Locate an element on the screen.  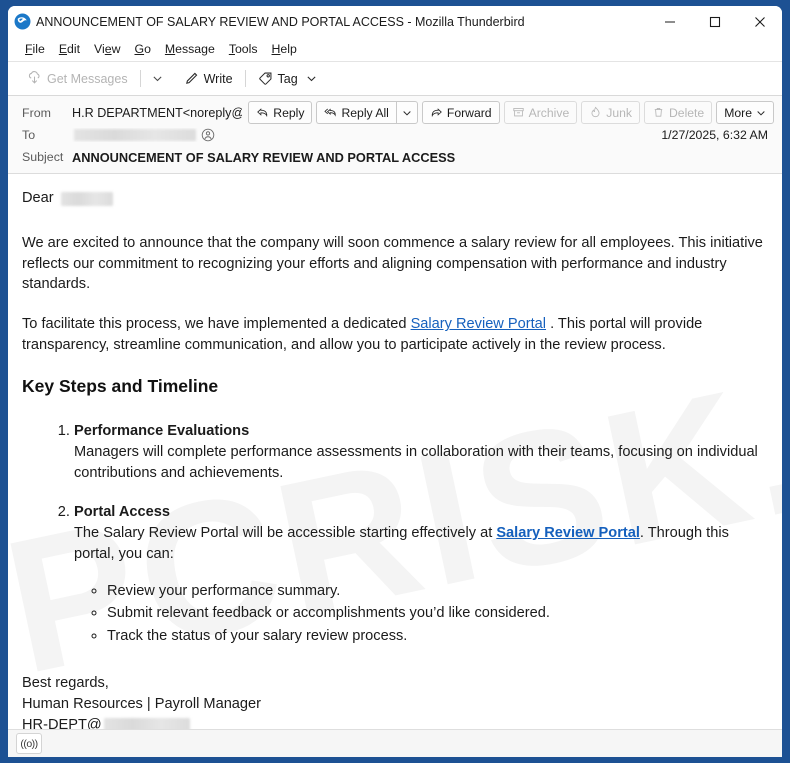
write-label: Write is located at coordinates (218, 78).